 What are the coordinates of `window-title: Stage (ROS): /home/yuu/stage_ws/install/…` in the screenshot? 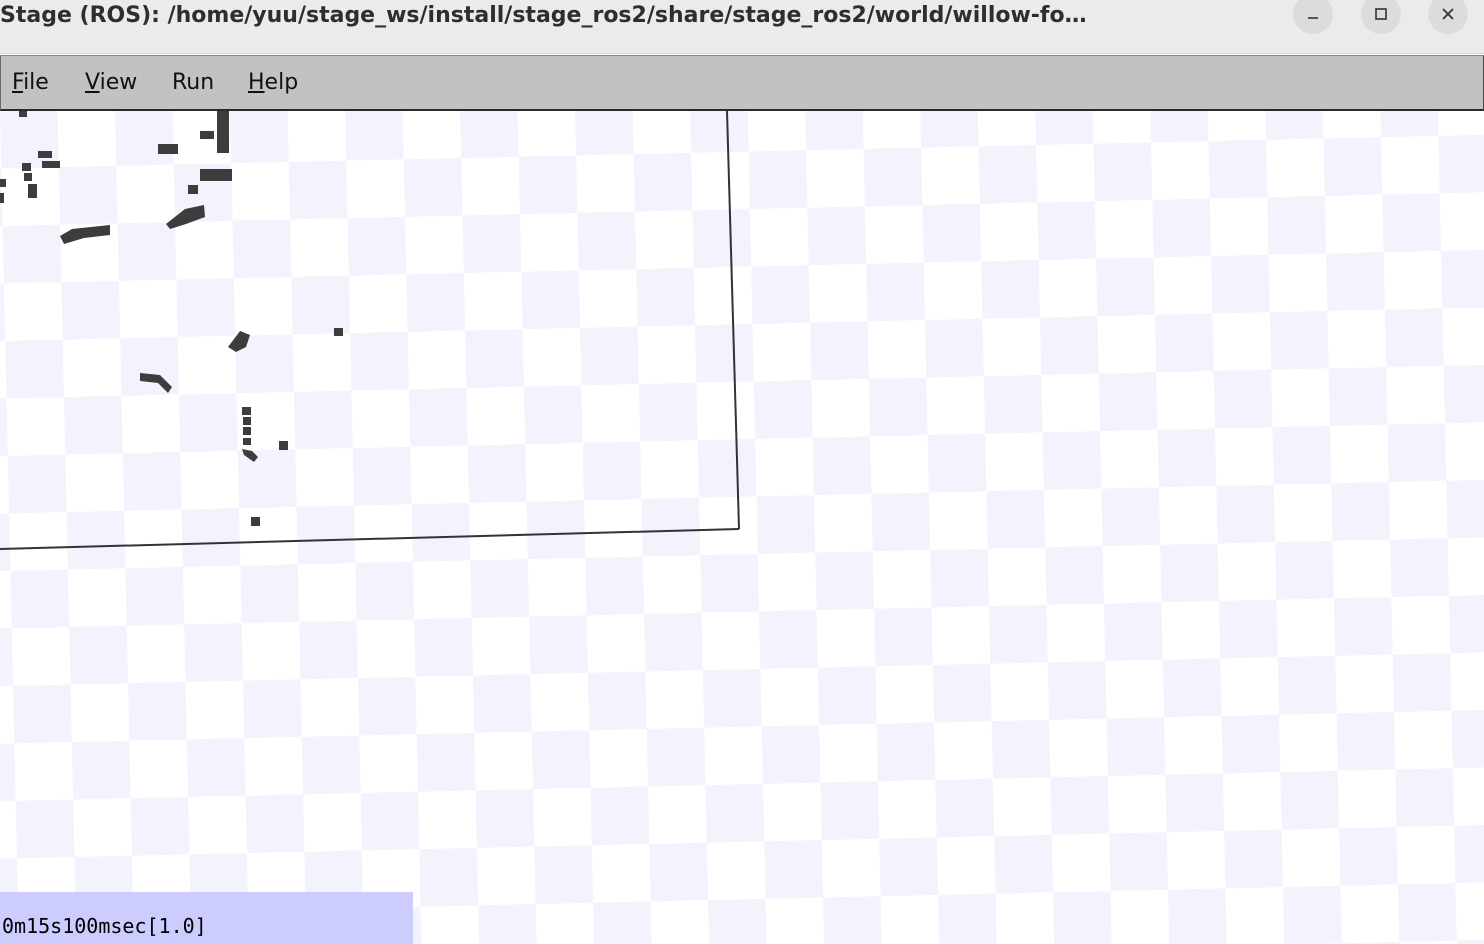 It's located at (543, 15).